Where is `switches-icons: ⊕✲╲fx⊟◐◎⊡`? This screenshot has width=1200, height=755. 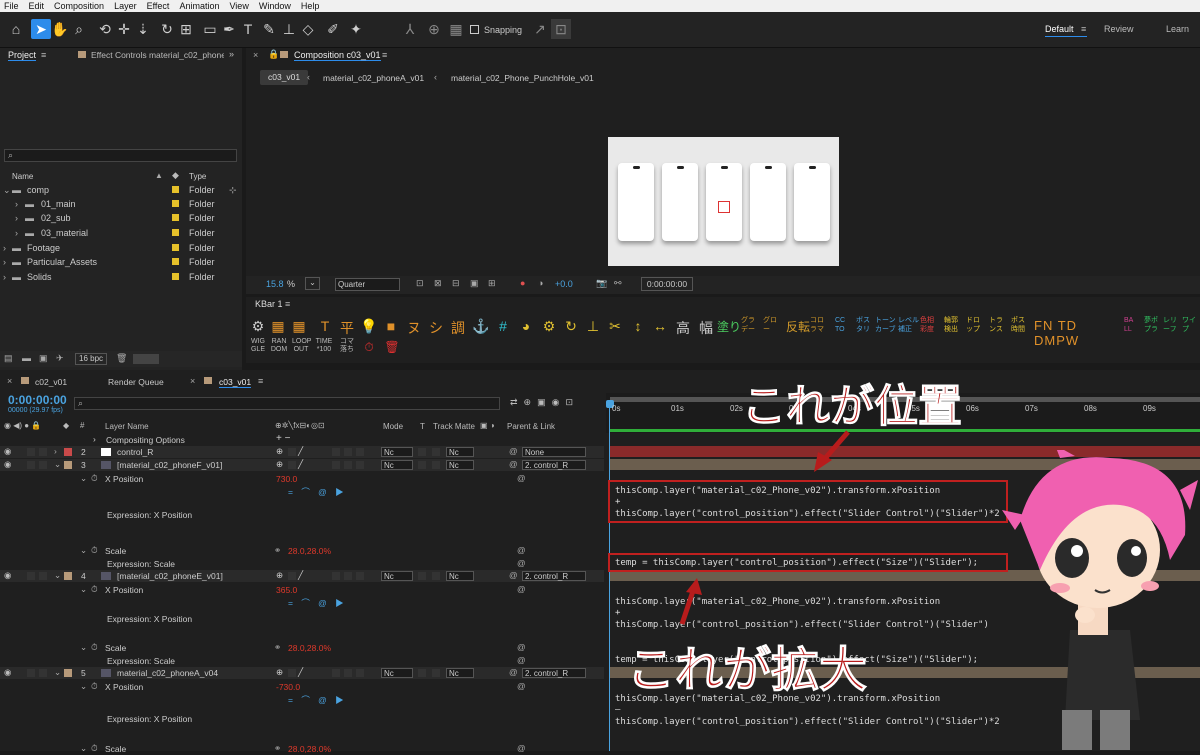 switches-icons: ⊕✲╲fx⊟◐◎⊡ is located at coordinates (300, 425).